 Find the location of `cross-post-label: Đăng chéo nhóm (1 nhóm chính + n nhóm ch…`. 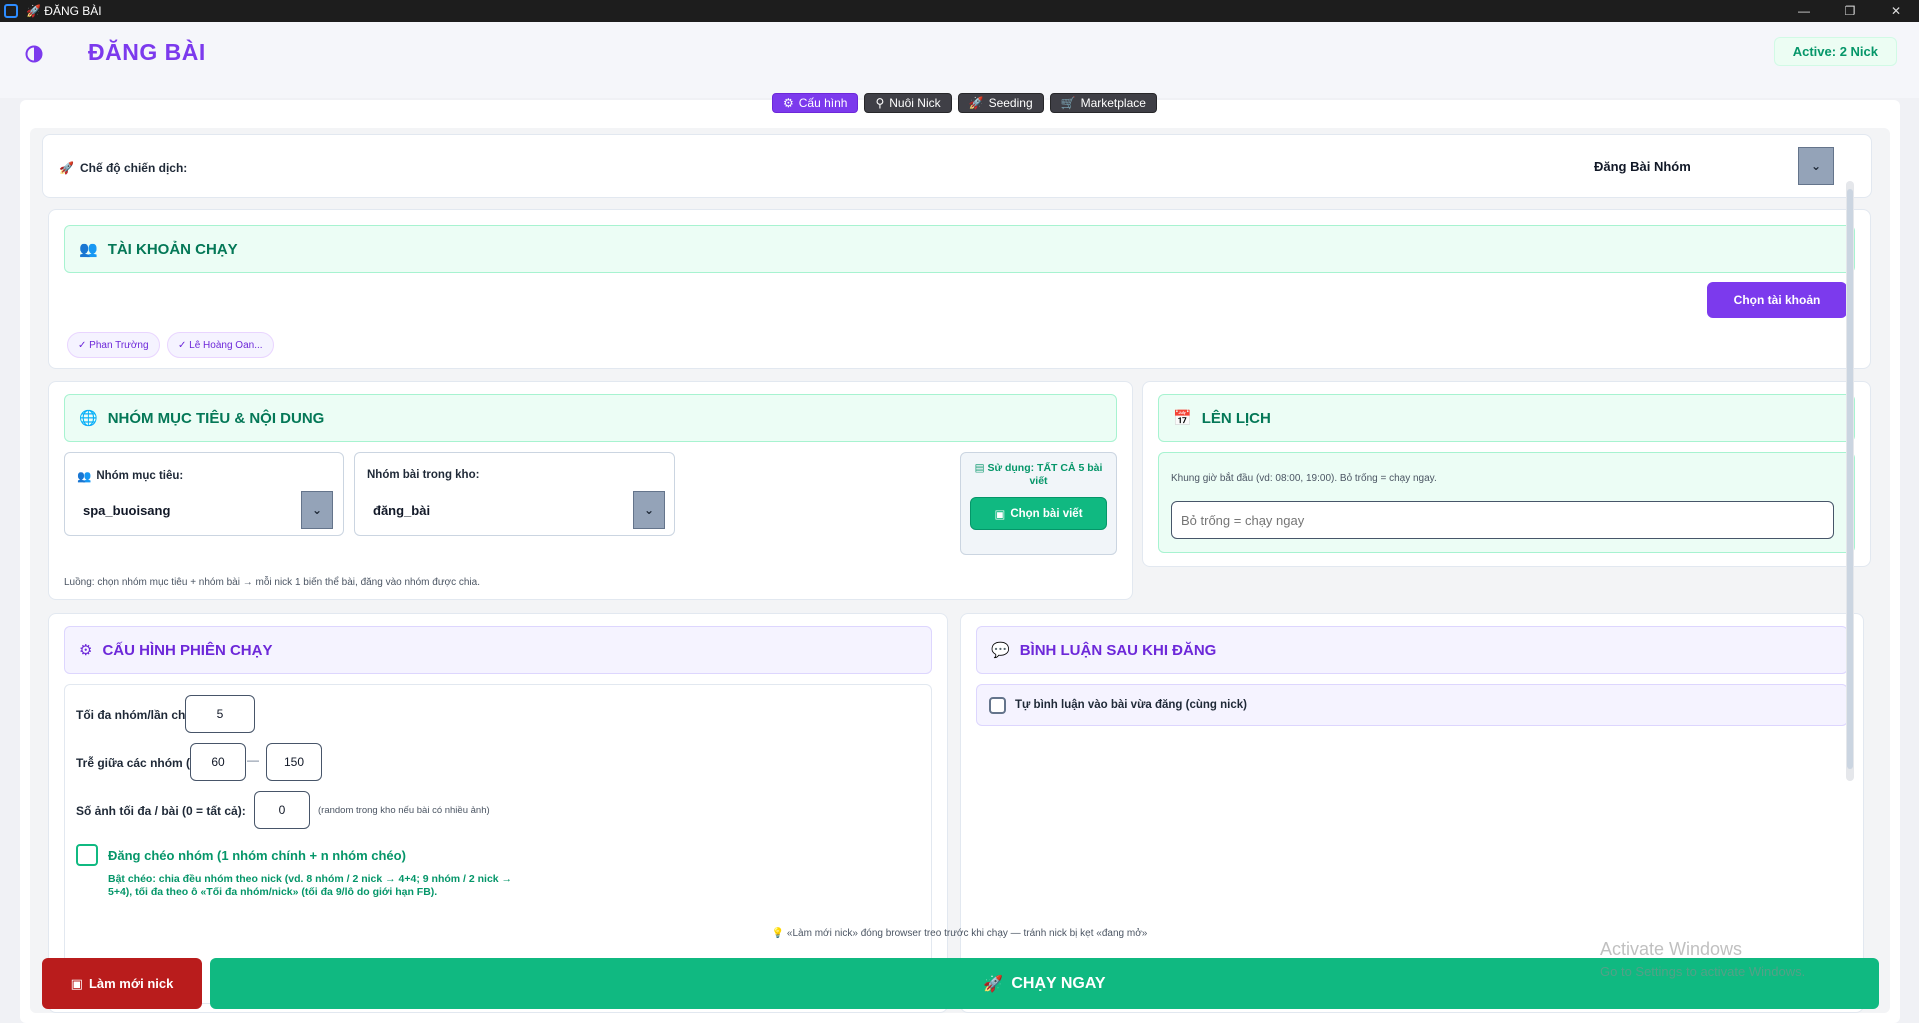

cross-post-label: Đăng chéo nhóm (1 nhóm chính + n nhóm ch… is located at coordinates (257, 855).